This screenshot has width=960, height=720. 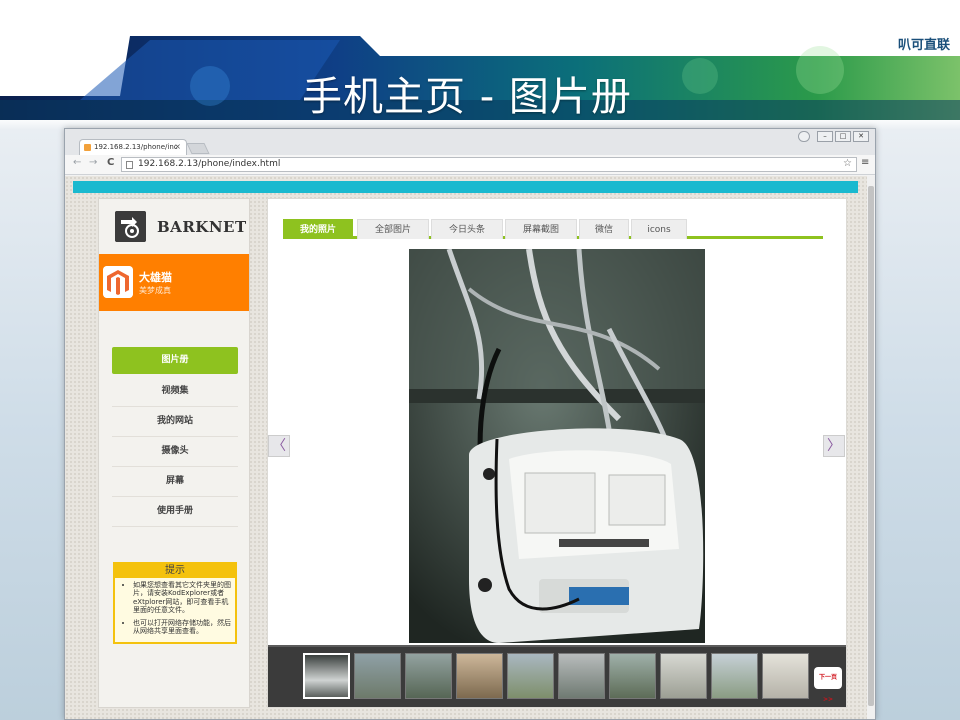 I want to click on sidebar-item-user-manual: 使用手册, so click(x=175, y=512).